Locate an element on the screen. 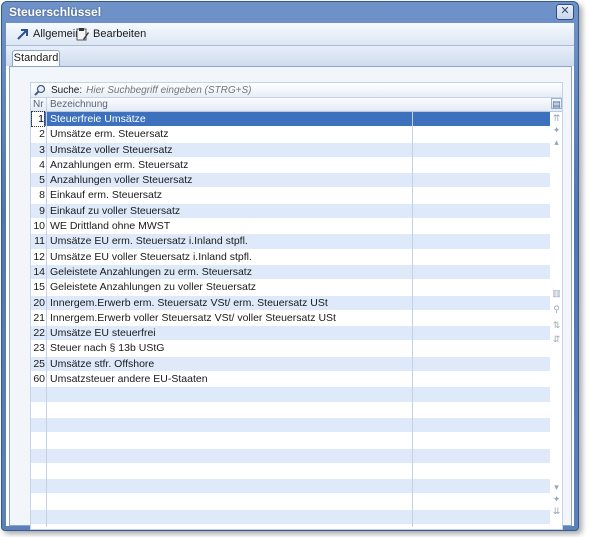  row-nr: 10 is located at coordinates (39, 226).